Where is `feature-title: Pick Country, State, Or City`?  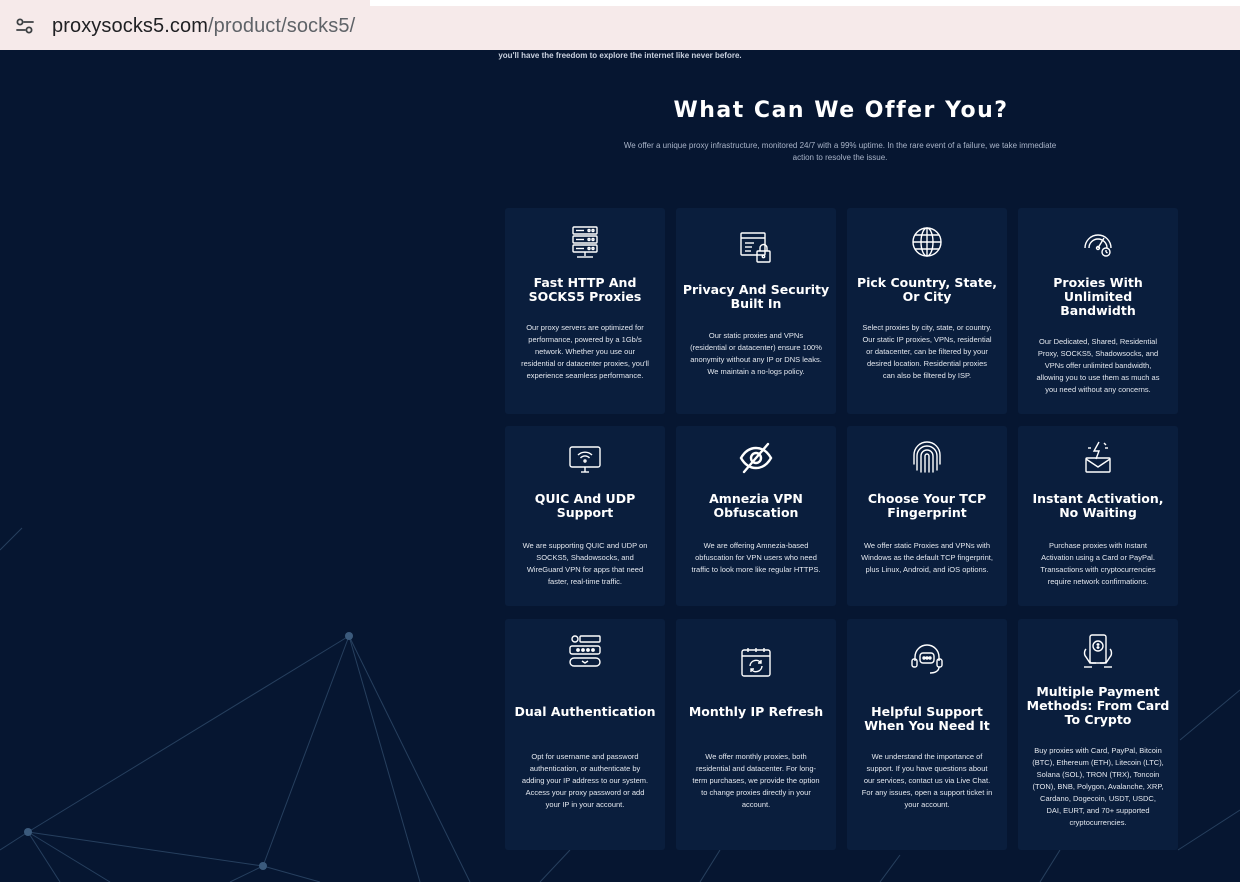 feature-title: Pick Country, State, Or City is located at coordinates (927, 289).